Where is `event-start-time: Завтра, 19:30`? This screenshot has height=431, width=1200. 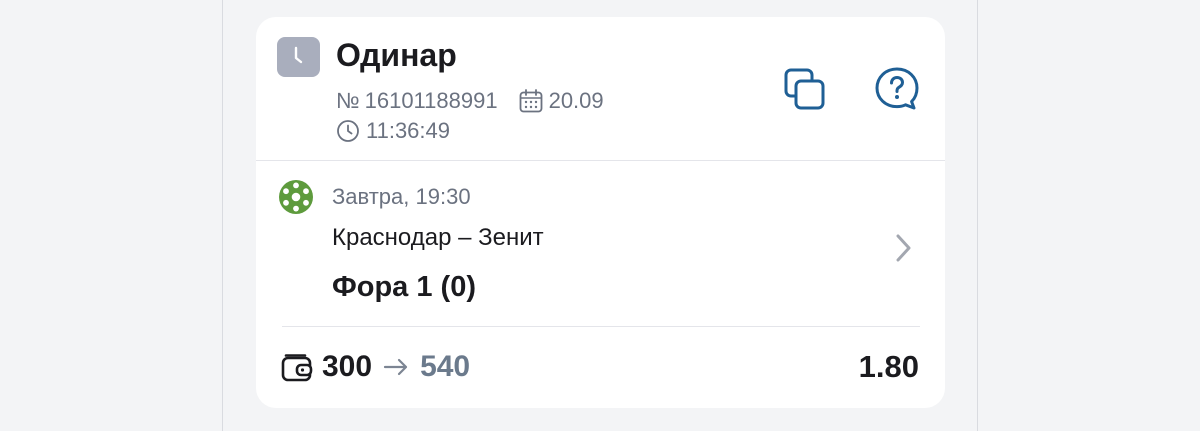
event-start-time: Завтра, 19:30 is located at coordinates (401, 196).